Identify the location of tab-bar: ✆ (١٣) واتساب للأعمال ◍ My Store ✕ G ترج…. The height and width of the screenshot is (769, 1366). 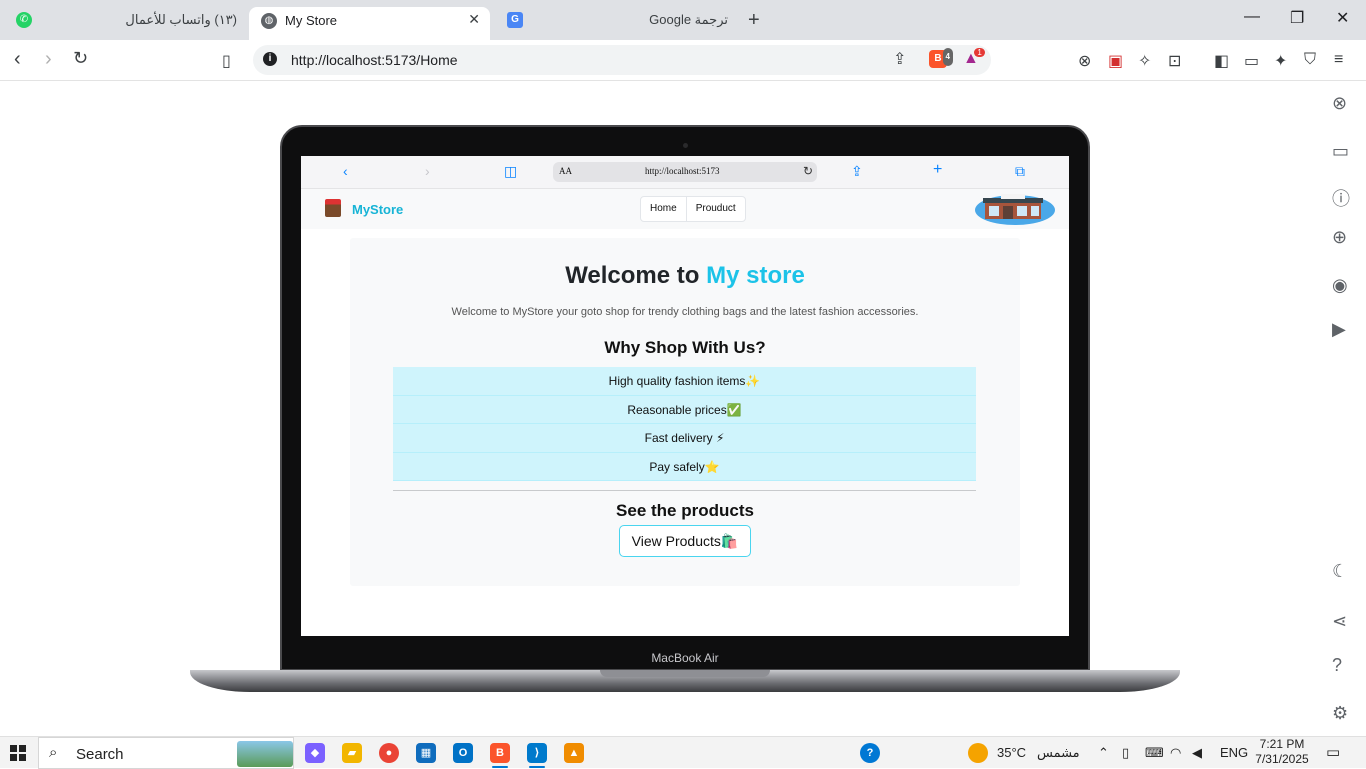
(683, 20).